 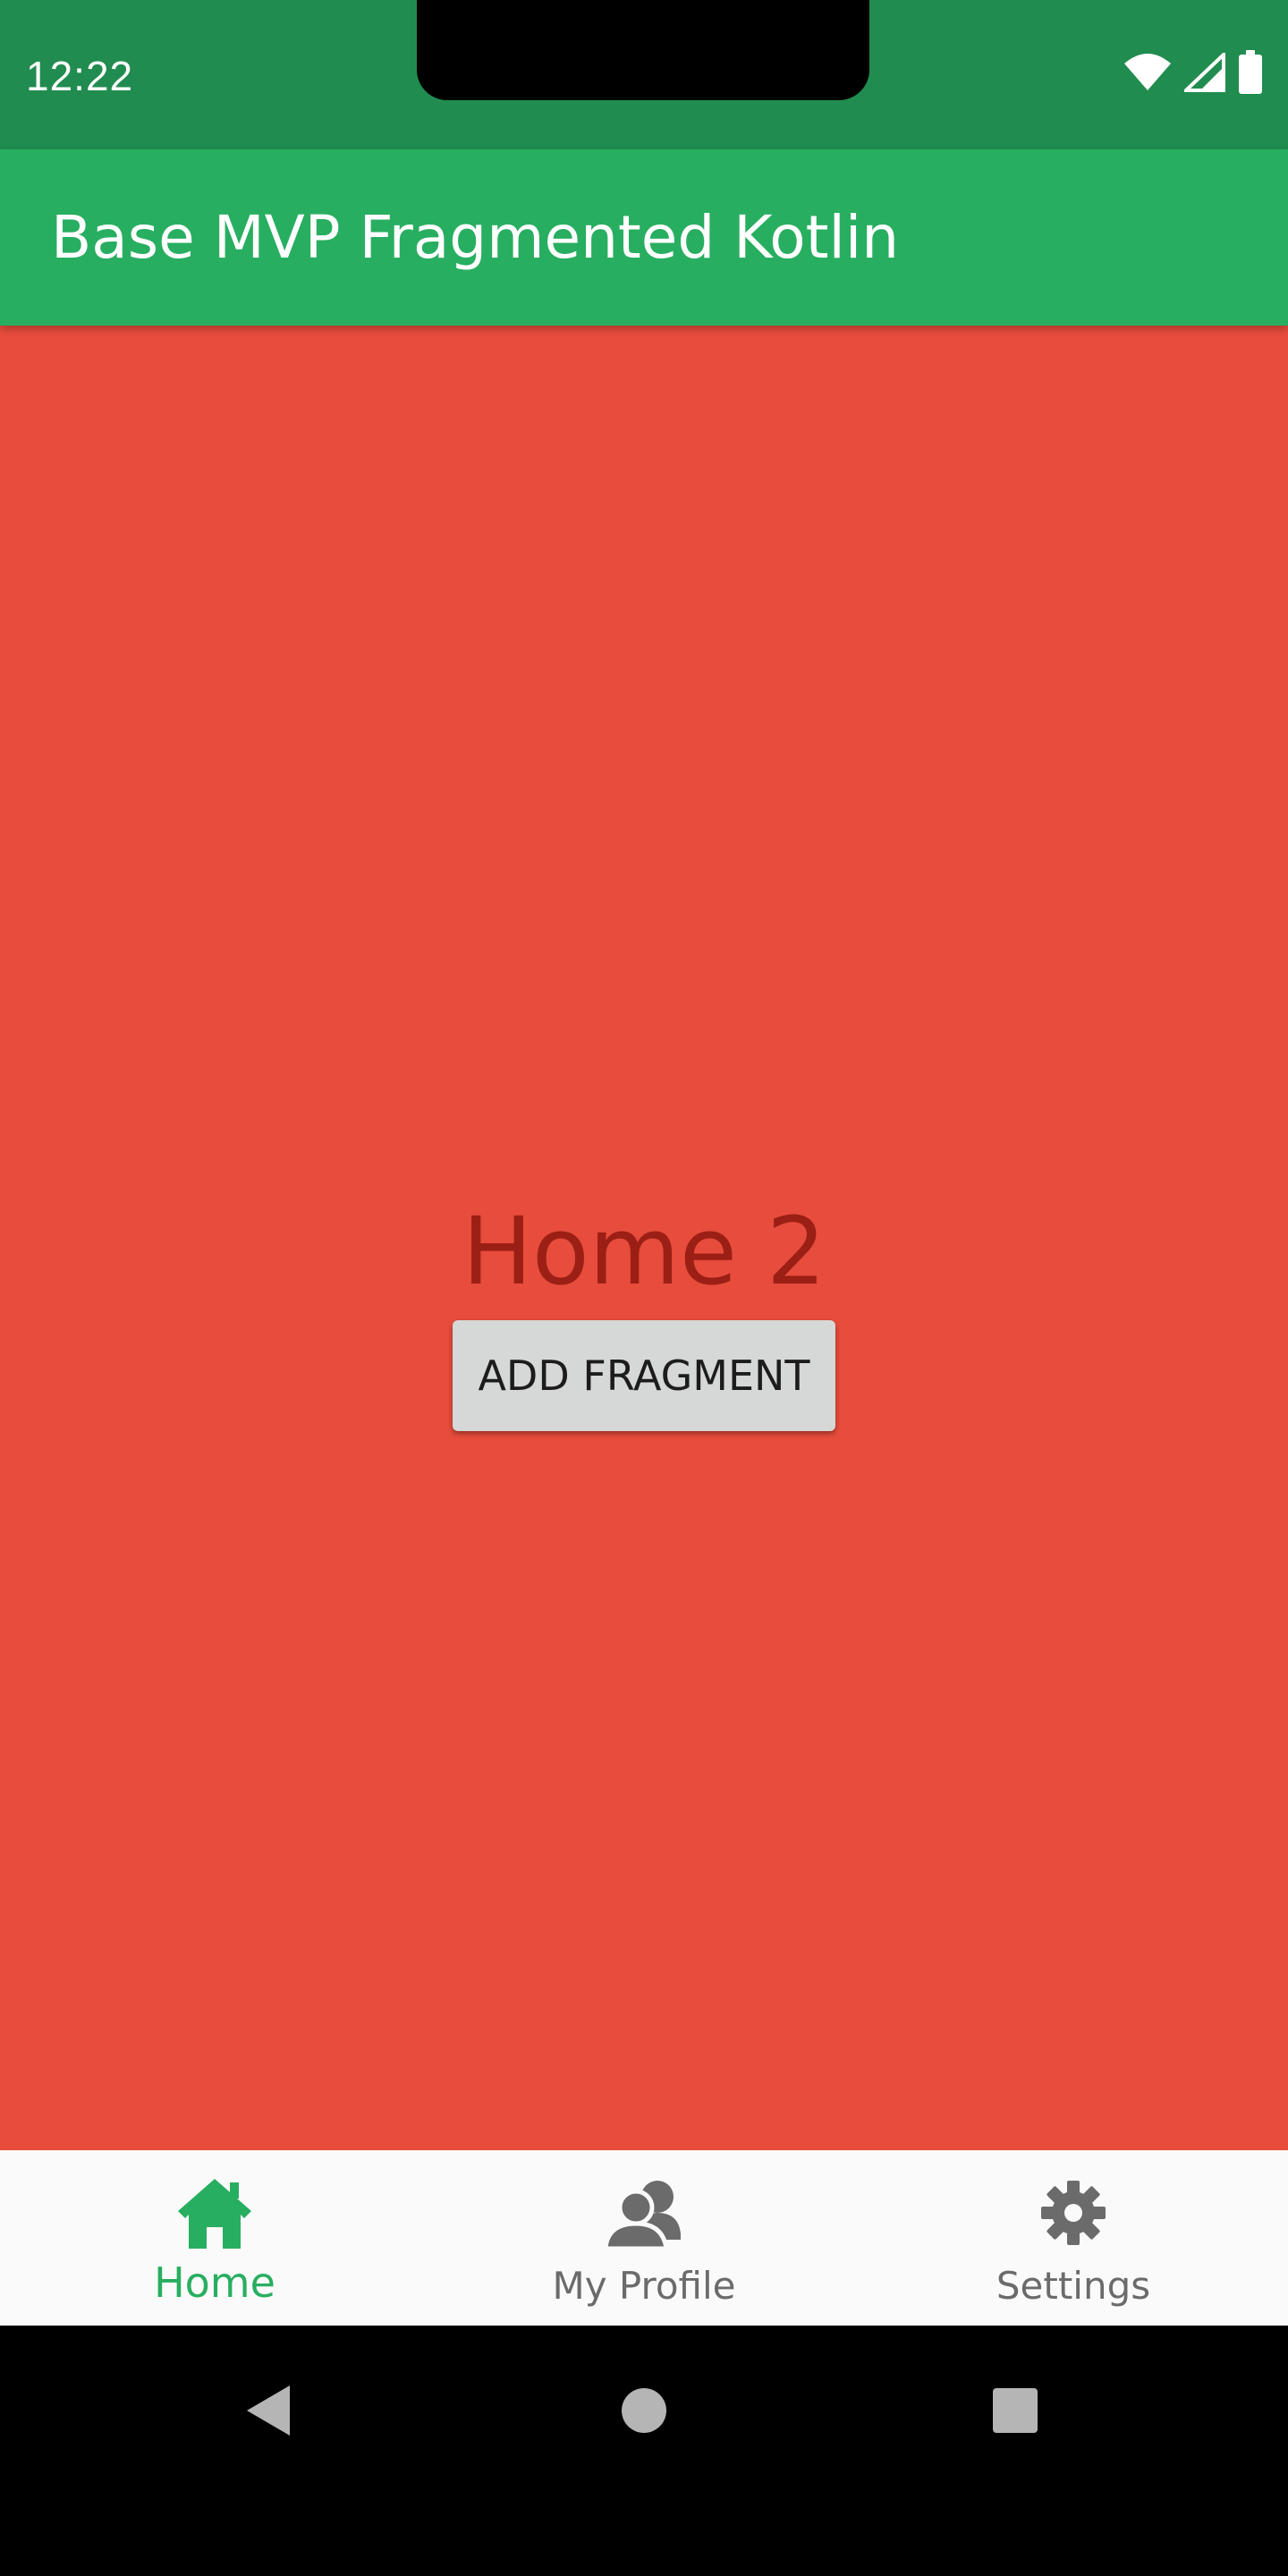 I want to click on nav-item-home: Home, so click(x=214, y=2238).